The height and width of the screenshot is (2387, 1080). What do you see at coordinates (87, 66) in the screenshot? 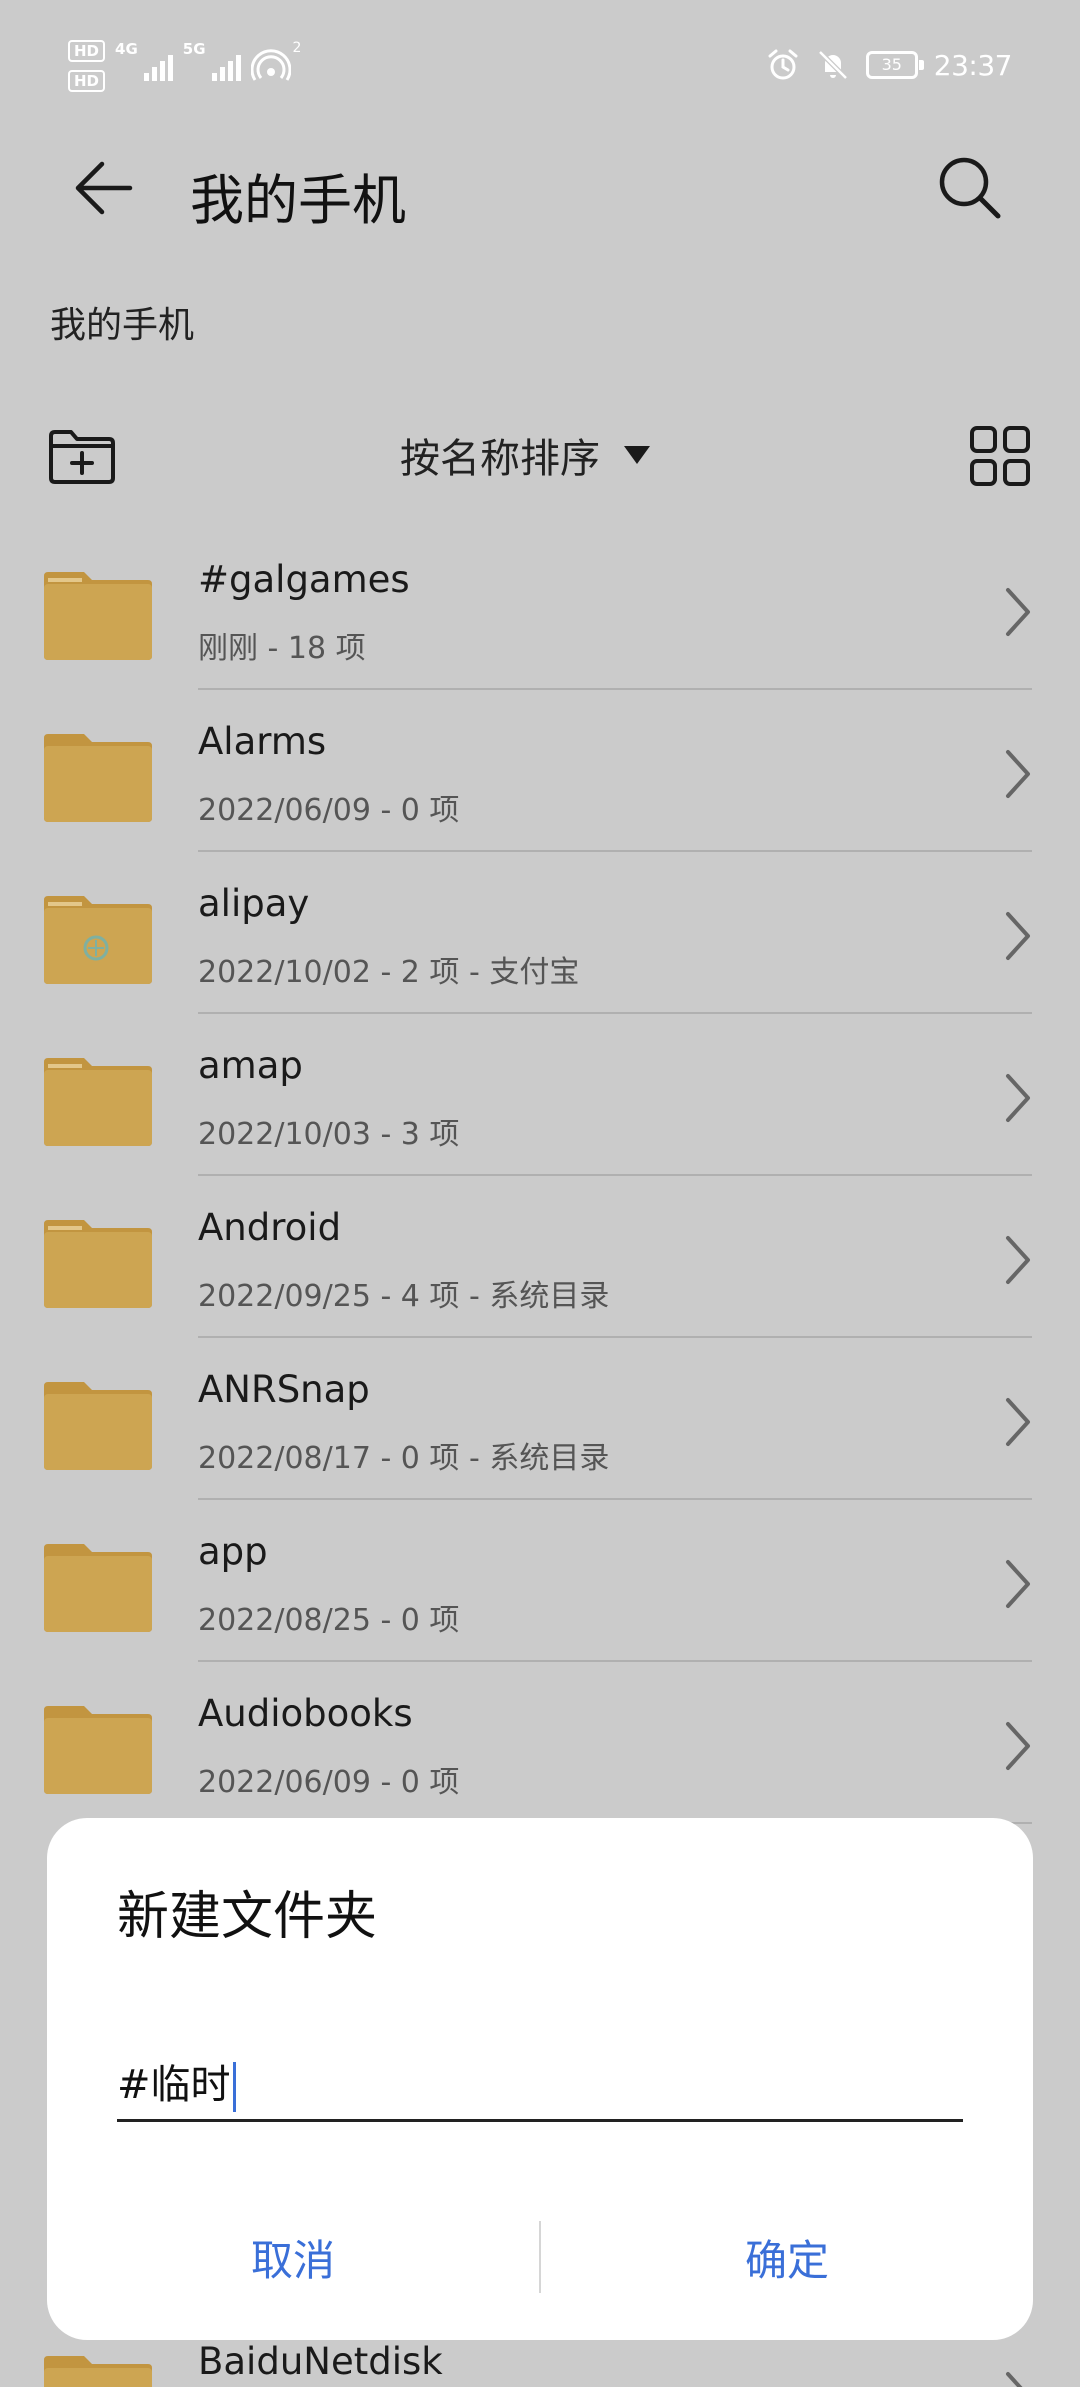
I see `hd-badges: HD HD` at bounding box center [87, 66].